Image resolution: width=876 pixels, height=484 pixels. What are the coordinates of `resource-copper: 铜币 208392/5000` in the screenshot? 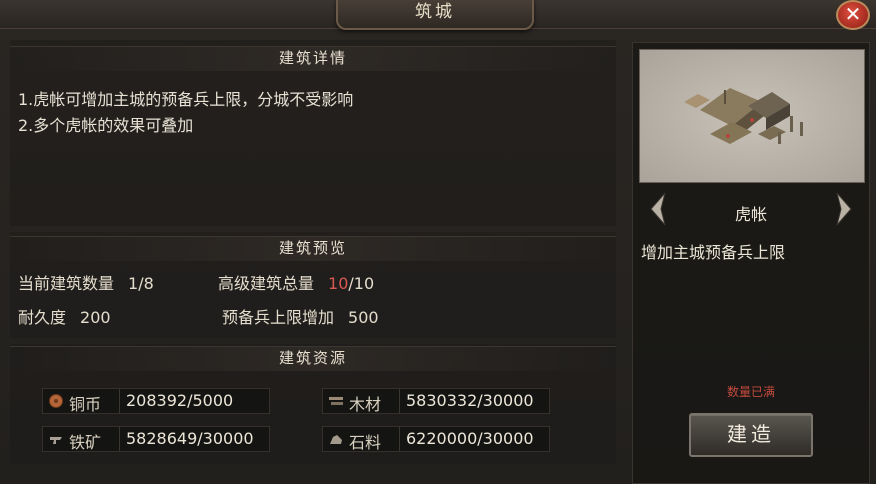 It's located at (156, 401).